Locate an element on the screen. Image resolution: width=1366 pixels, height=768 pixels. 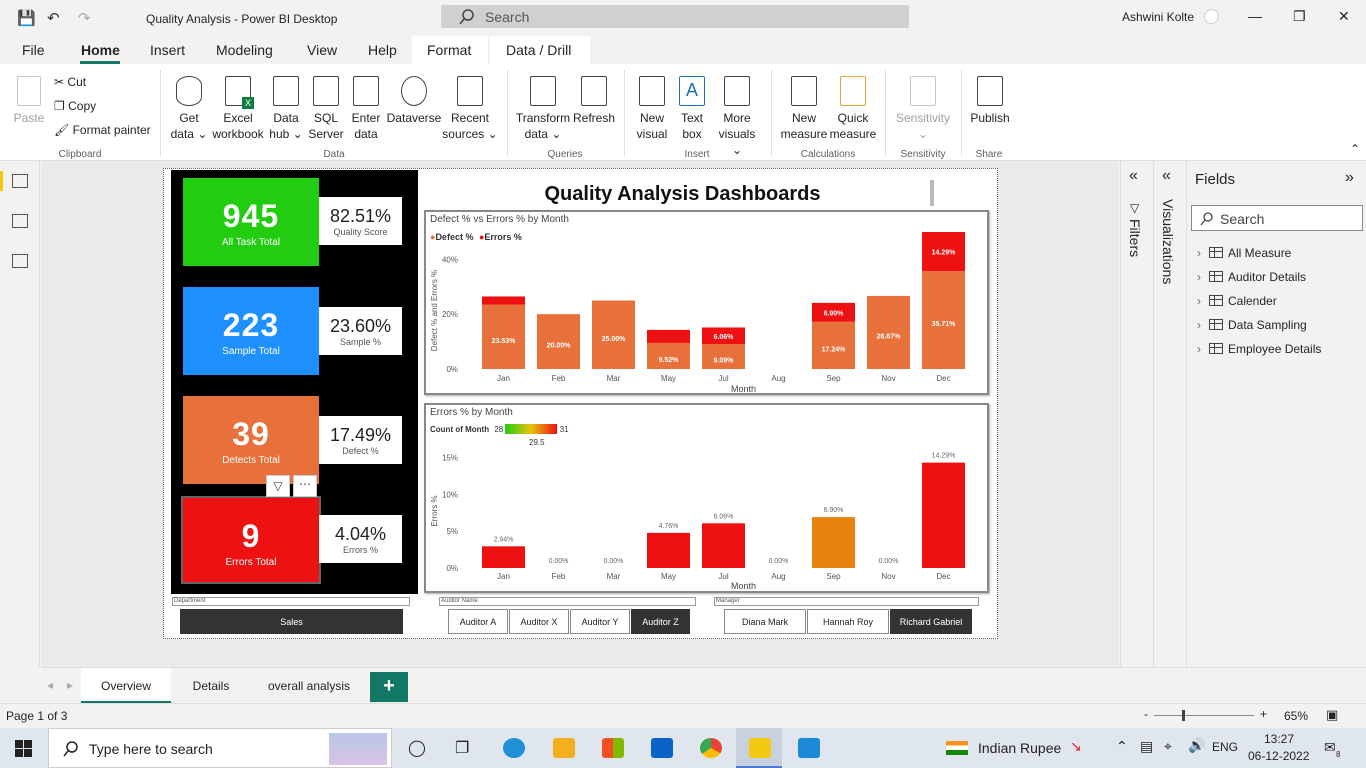
zoom-slider is located at coordinates (1204, 715).